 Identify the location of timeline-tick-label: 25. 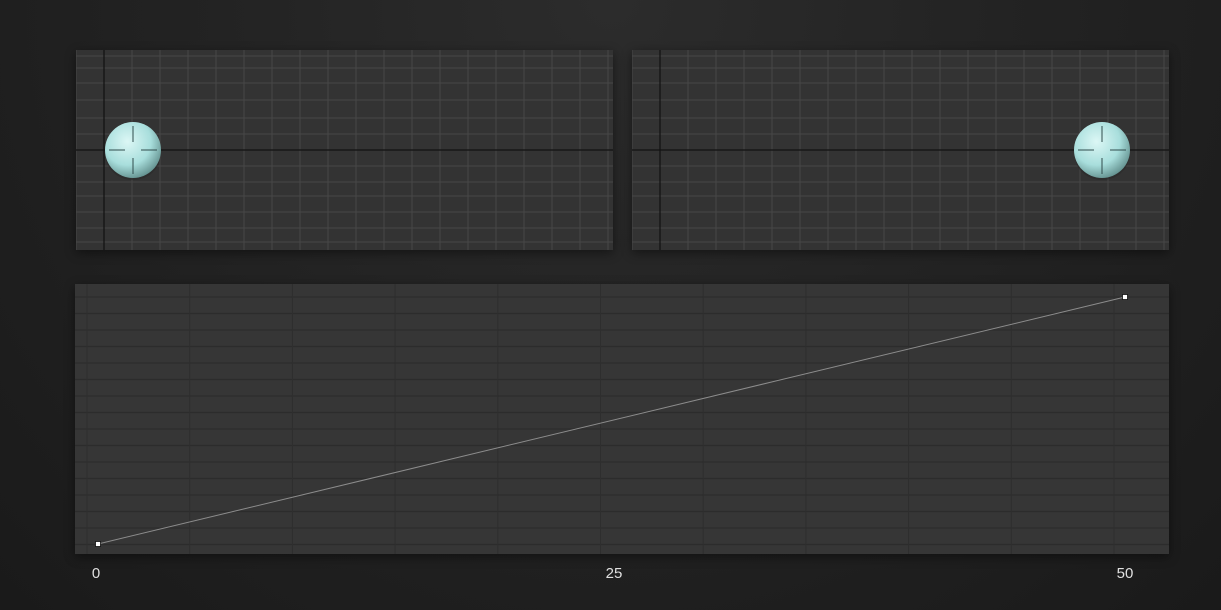
(614, 573).